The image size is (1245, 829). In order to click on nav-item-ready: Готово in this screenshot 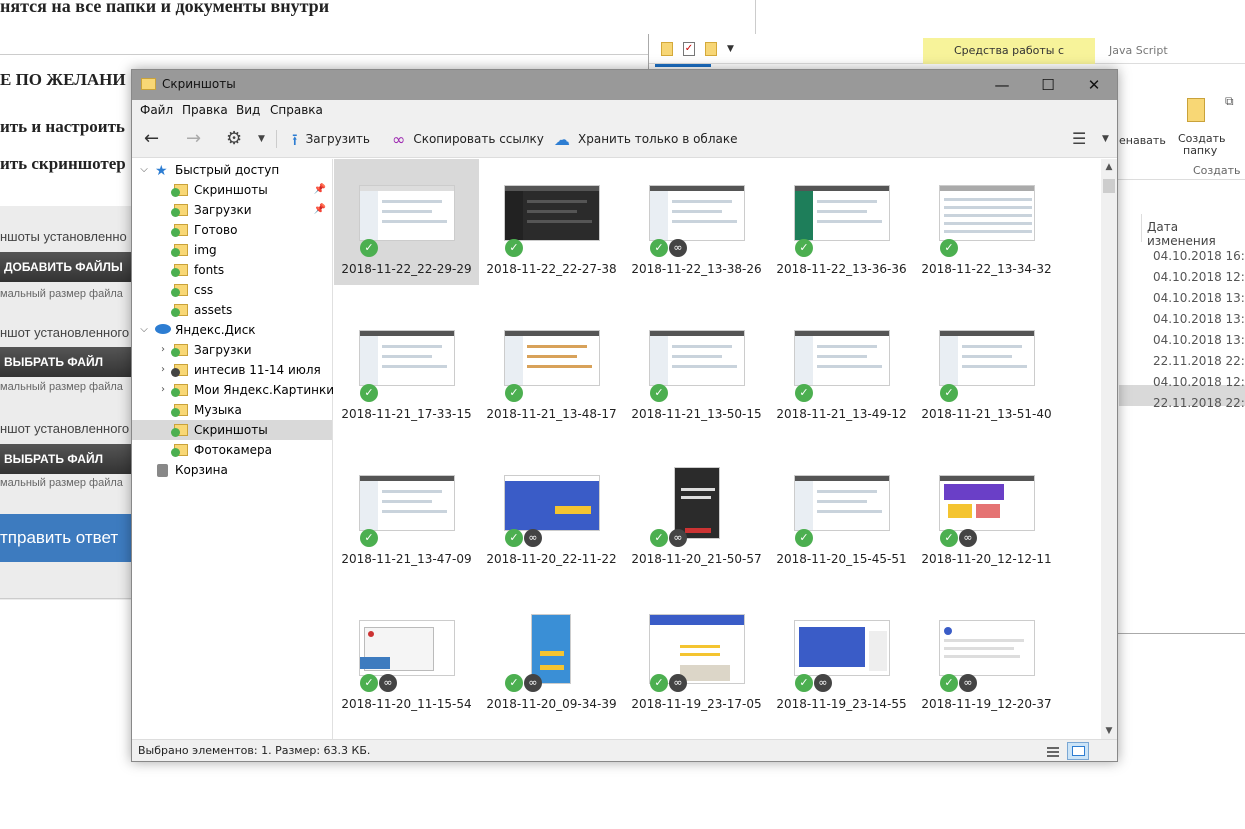, I will do `click(232, 230)`.